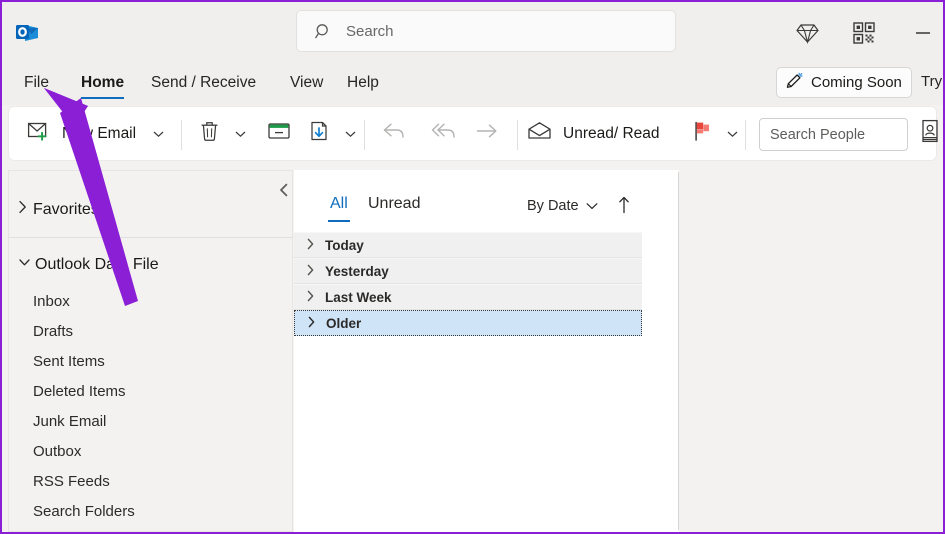 The height and width of the screenshot is (534, 945). What do you see at coordinates (357, 271) in the screenshot?
I see `message-group-label: Yesterday` at bounding box center [357, 271].